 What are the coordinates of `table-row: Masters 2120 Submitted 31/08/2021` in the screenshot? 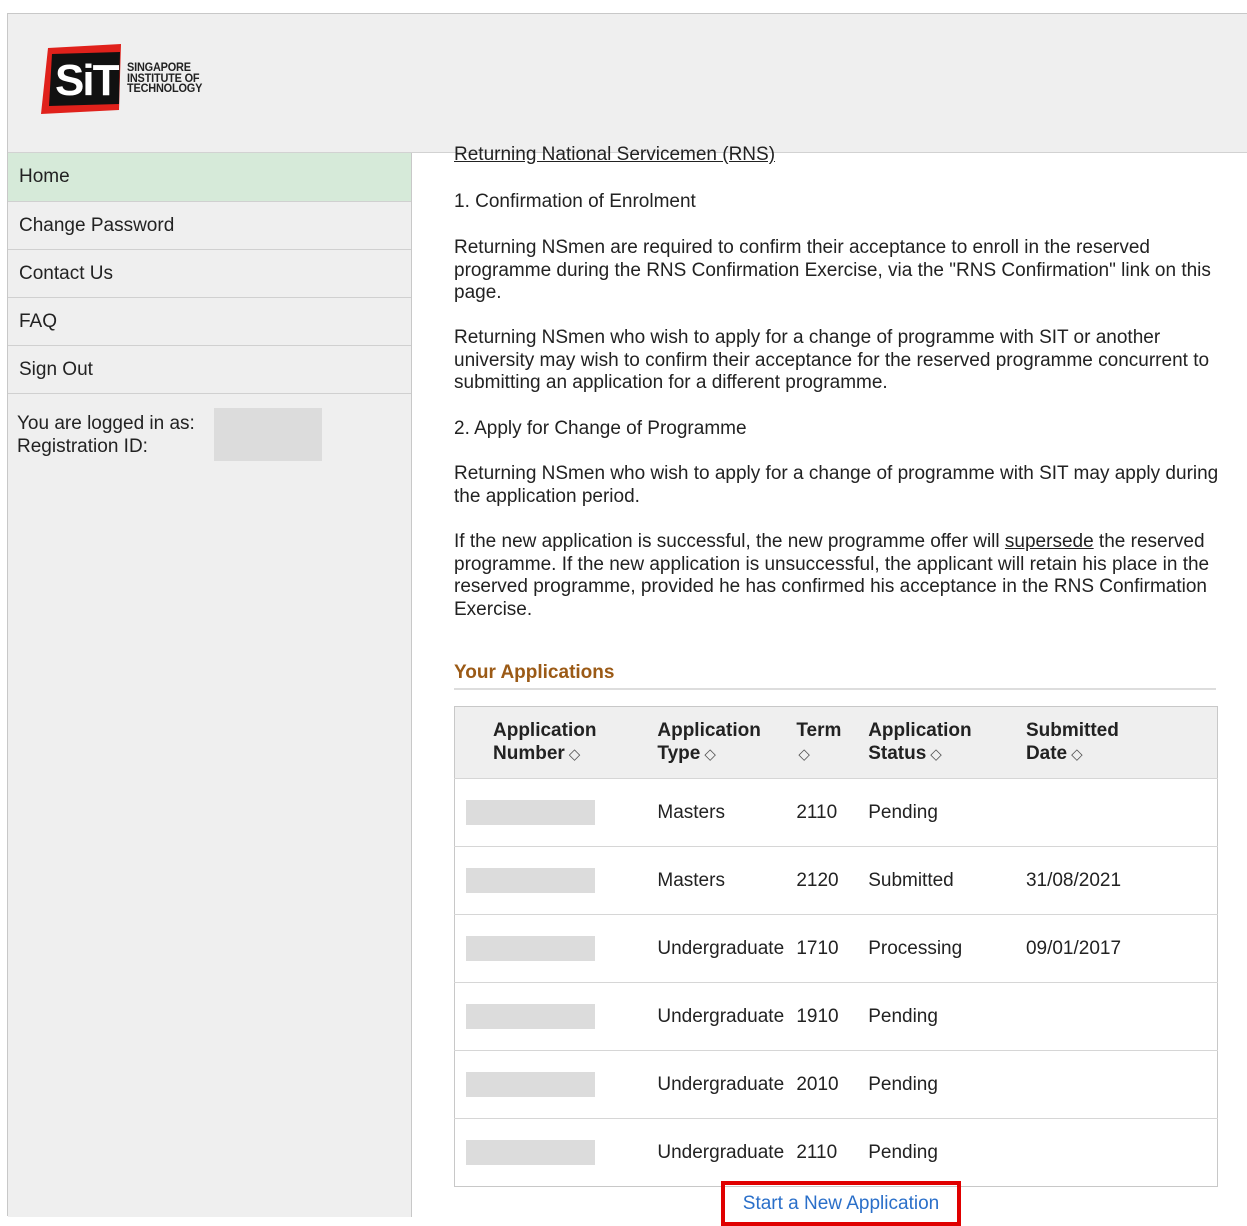 It's located at (836, 880).